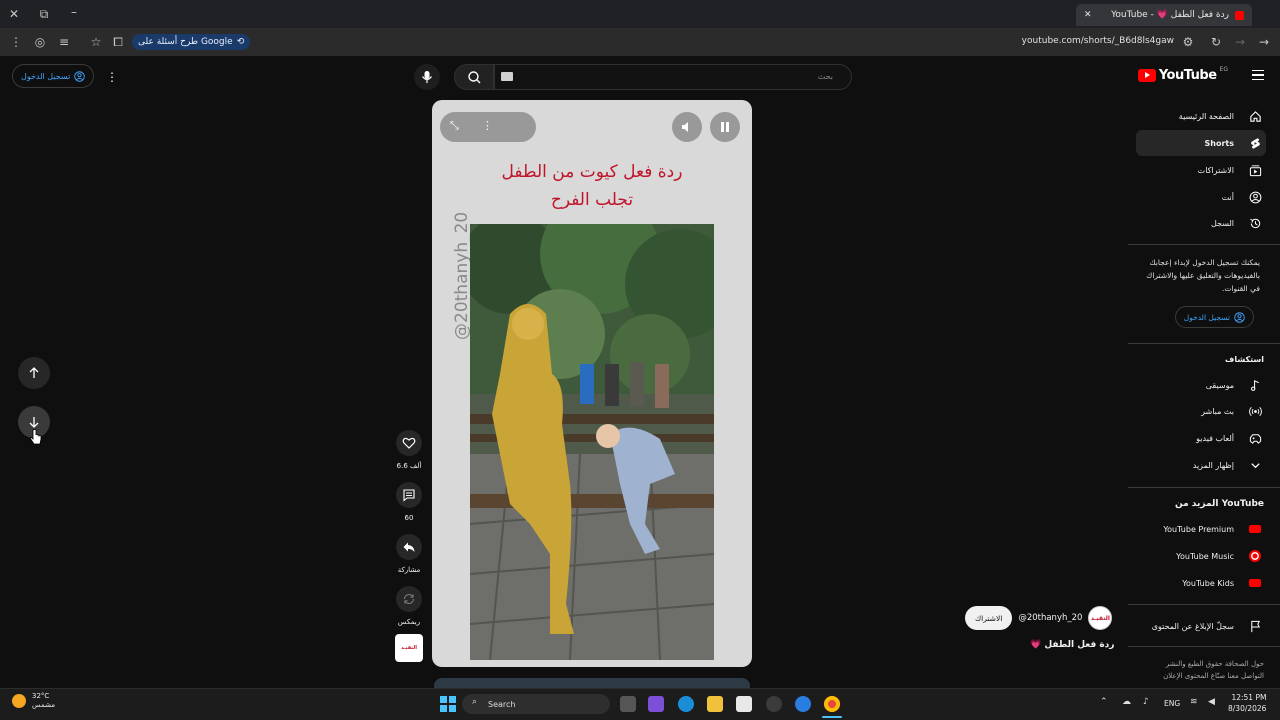  I want to click on reload-icon: ↻, so click(1216, 42).